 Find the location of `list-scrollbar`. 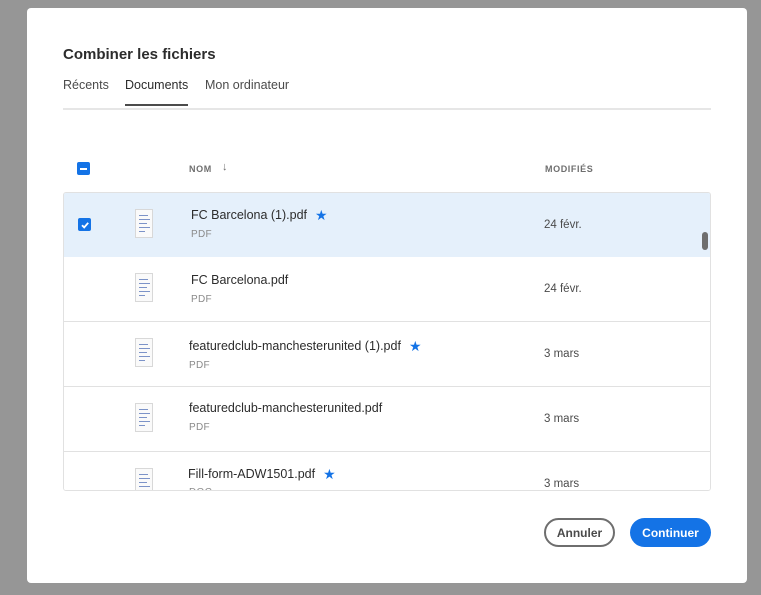

list-scrollbar is located at coordinates (705, 241).